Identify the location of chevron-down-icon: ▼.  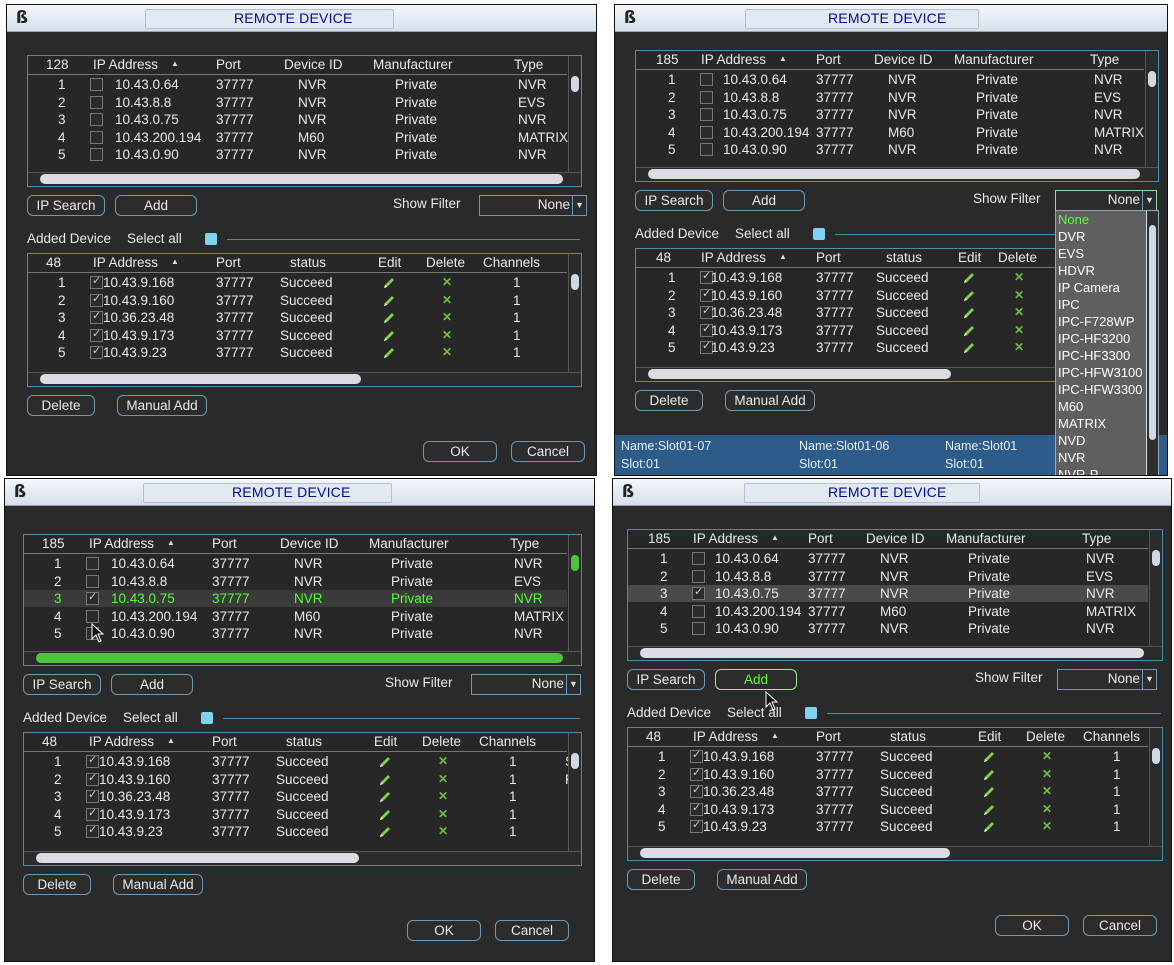
(1149, 679).